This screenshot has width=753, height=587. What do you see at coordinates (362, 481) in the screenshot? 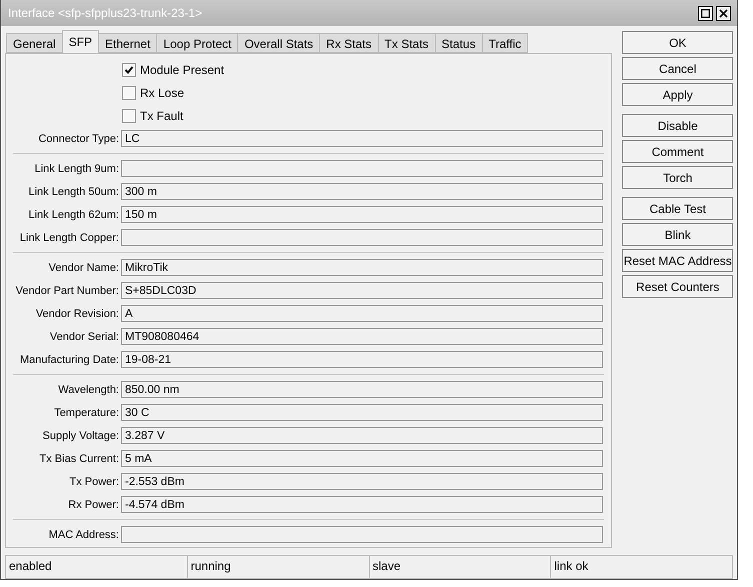
I see `input-field: -2.553 dBm` at bounding box center [362, 481].